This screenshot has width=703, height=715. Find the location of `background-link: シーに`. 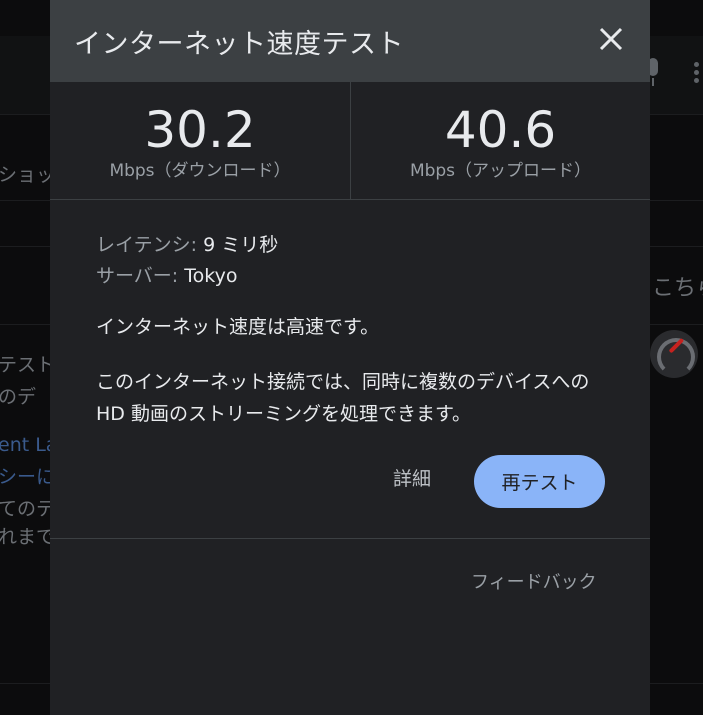

background-link: シーに is located at coordinates (28, 477).